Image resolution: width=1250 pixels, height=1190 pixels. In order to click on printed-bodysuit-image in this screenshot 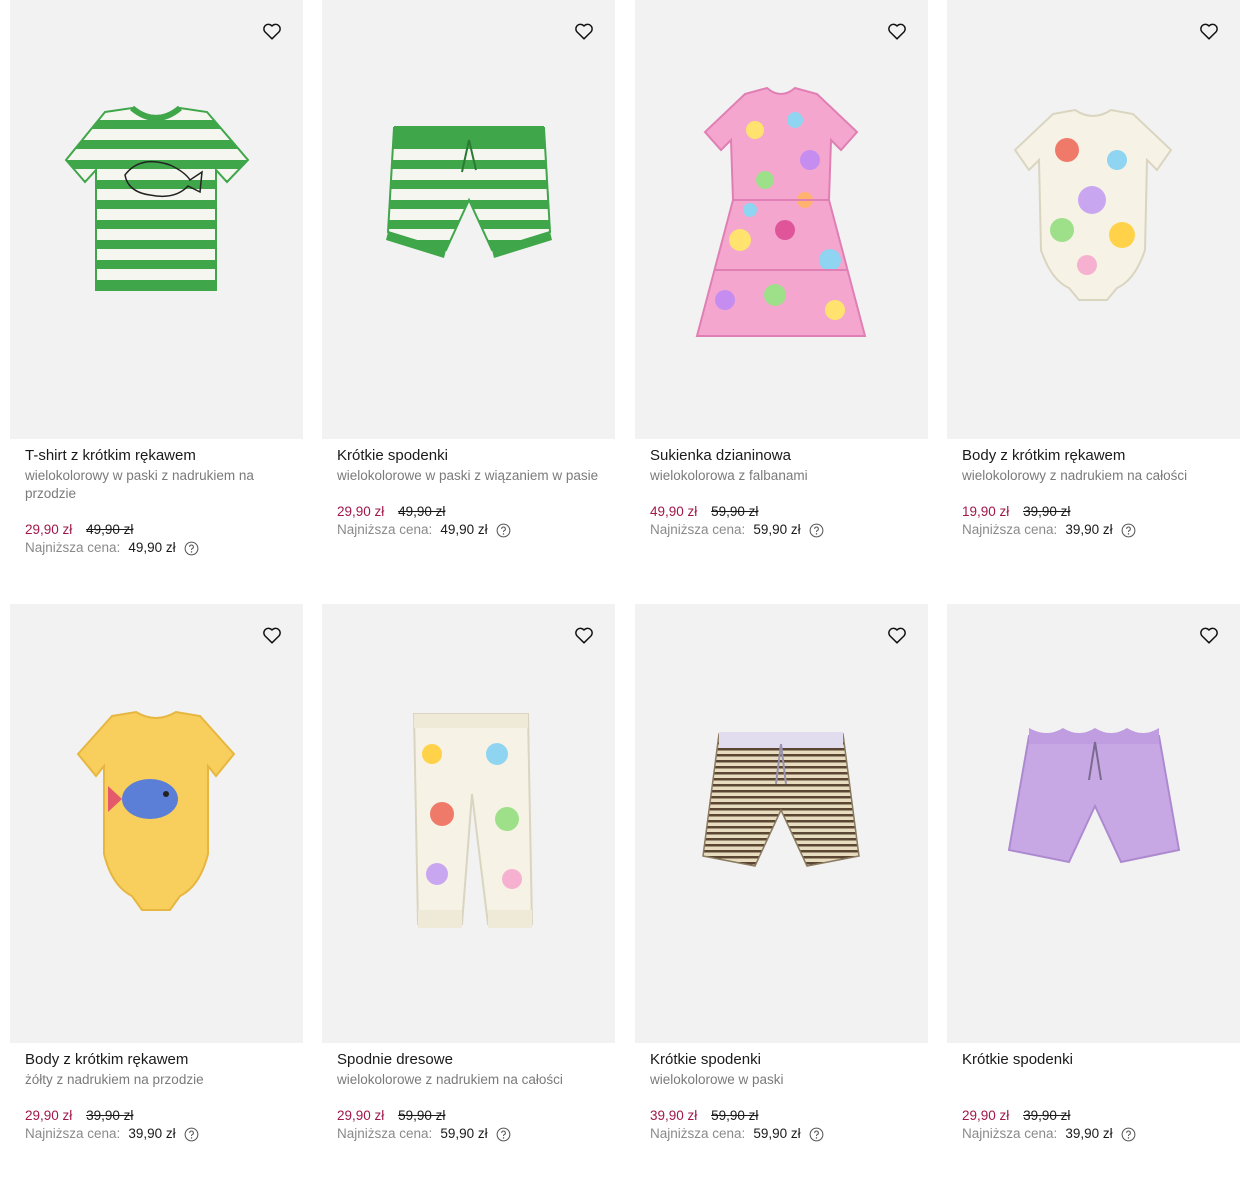, I will do `click(1093, 204)`.